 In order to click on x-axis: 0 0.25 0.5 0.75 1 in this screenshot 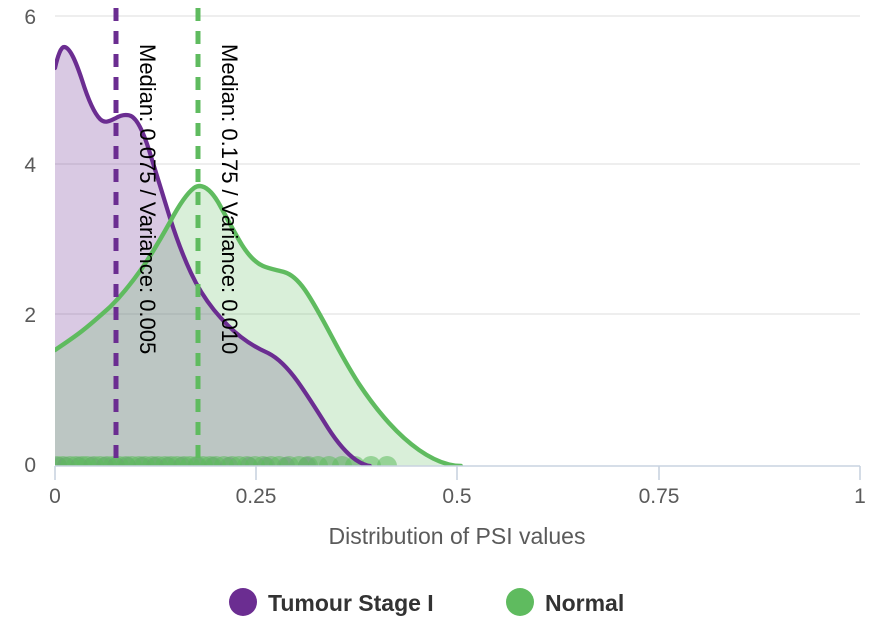, I will do `click(457, 486)`.